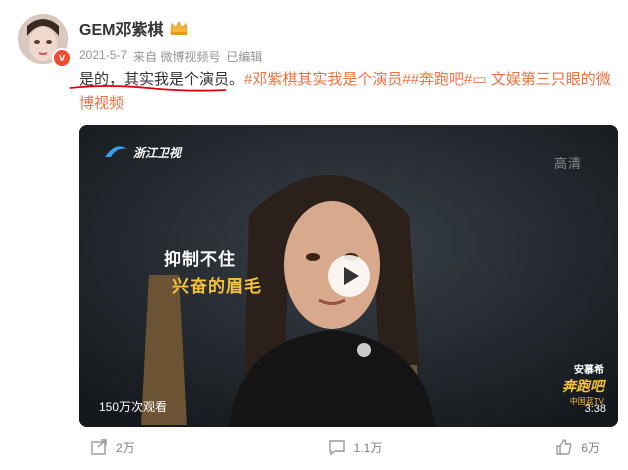 This screenshot has height=470, width=628. What do you see at coordinates (217, 286) in the screenshot?
I see `caption-line-2: 兴奋的眉毛` at bounding box center [217, 286].